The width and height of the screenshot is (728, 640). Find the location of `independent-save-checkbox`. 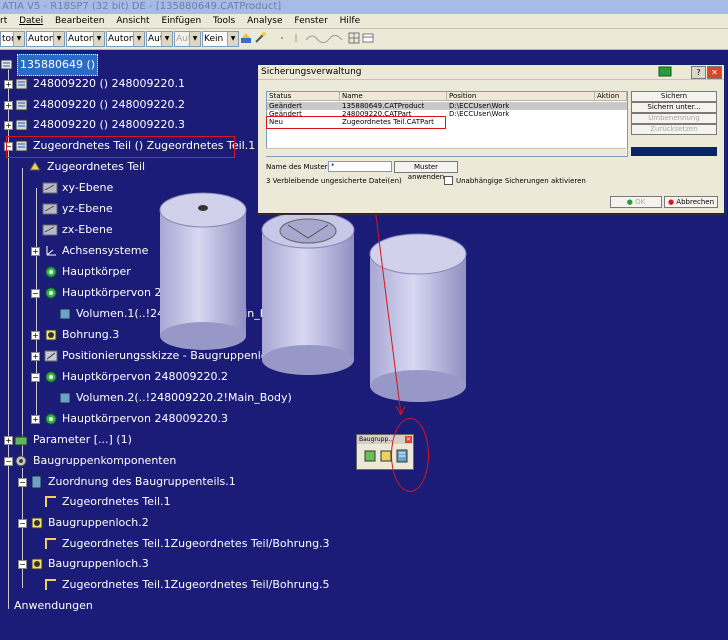

independent-save-checkbox is located at coordinates (448, 180).